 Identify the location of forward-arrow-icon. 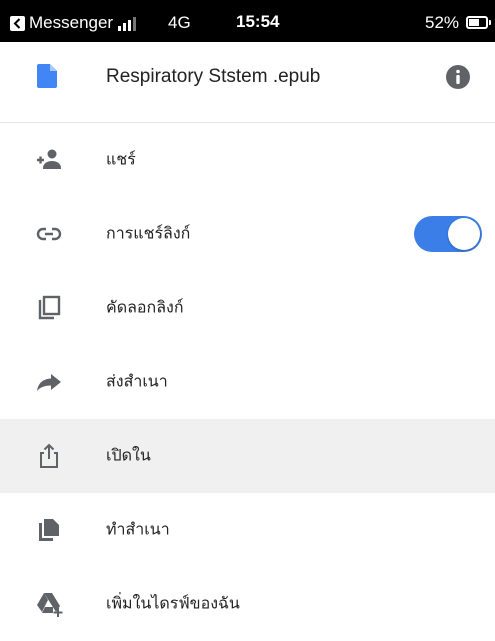
(49, 382).